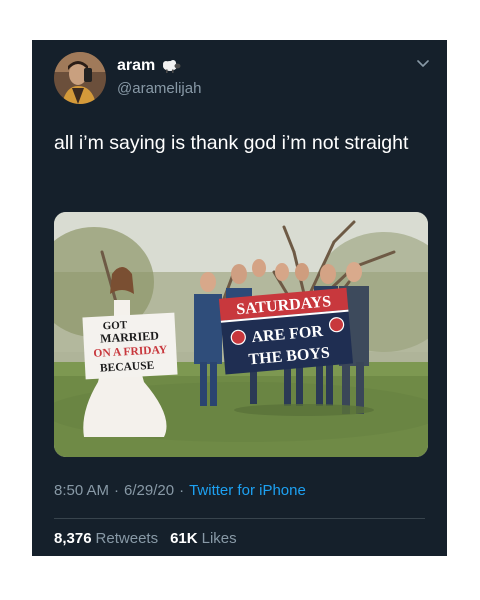  Describe the element at coordinates (73, 538) in the screenshot. I see `retweets-count: 8,376` at that location.